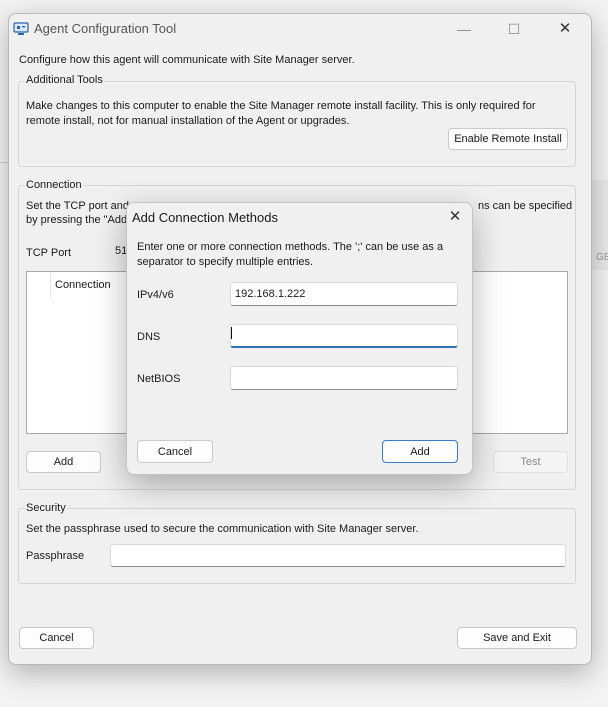 This screenshot has width=608, height=707. Describe the element at coordinates (205, 217) in the screenshot. I see `dialog-title: Add Connection Methods` at that location.